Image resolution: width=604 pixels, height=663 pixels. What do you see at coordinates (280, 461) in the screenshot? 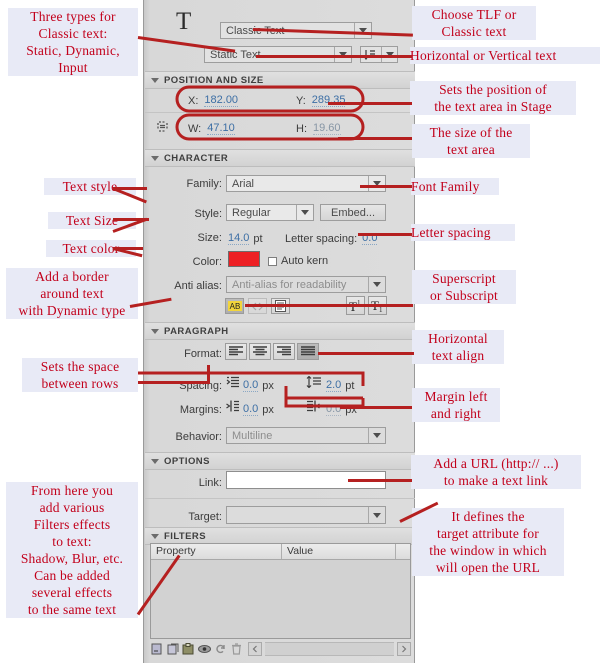
I see `section-options: OPTIONS` at bounding box center [280, 461].